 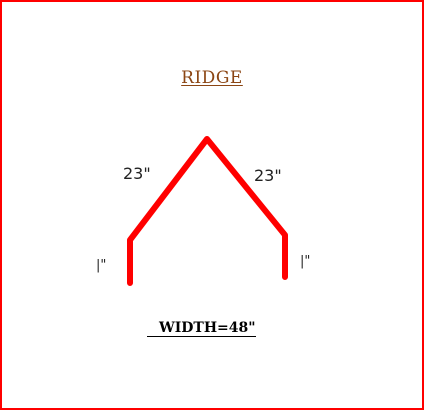 What do you see at coordinates (268, 175) in the screenshot?
I see `right-slope-dimension: 23"` at bounding box center [268, 175].